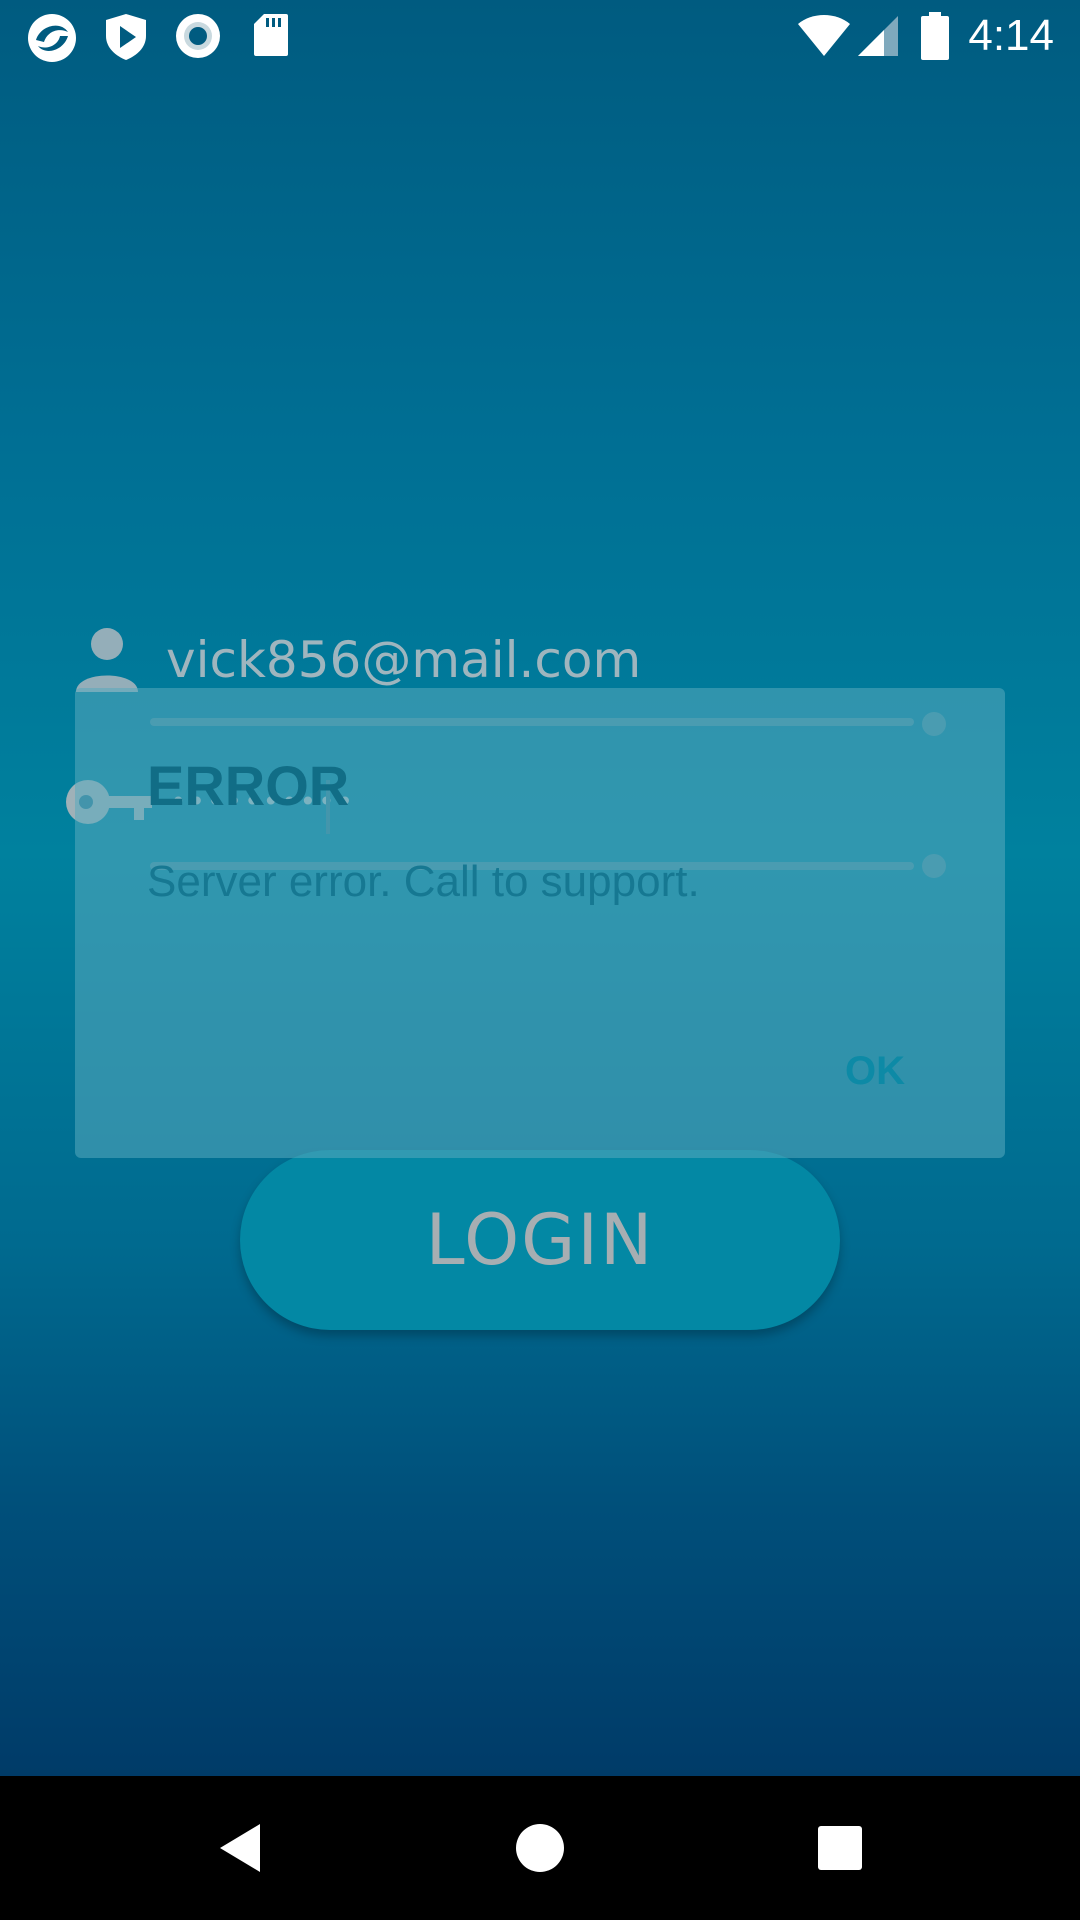 This screenshot has height=1920, width=1080. I want to click on app-logo-icon, so click(52, 38).